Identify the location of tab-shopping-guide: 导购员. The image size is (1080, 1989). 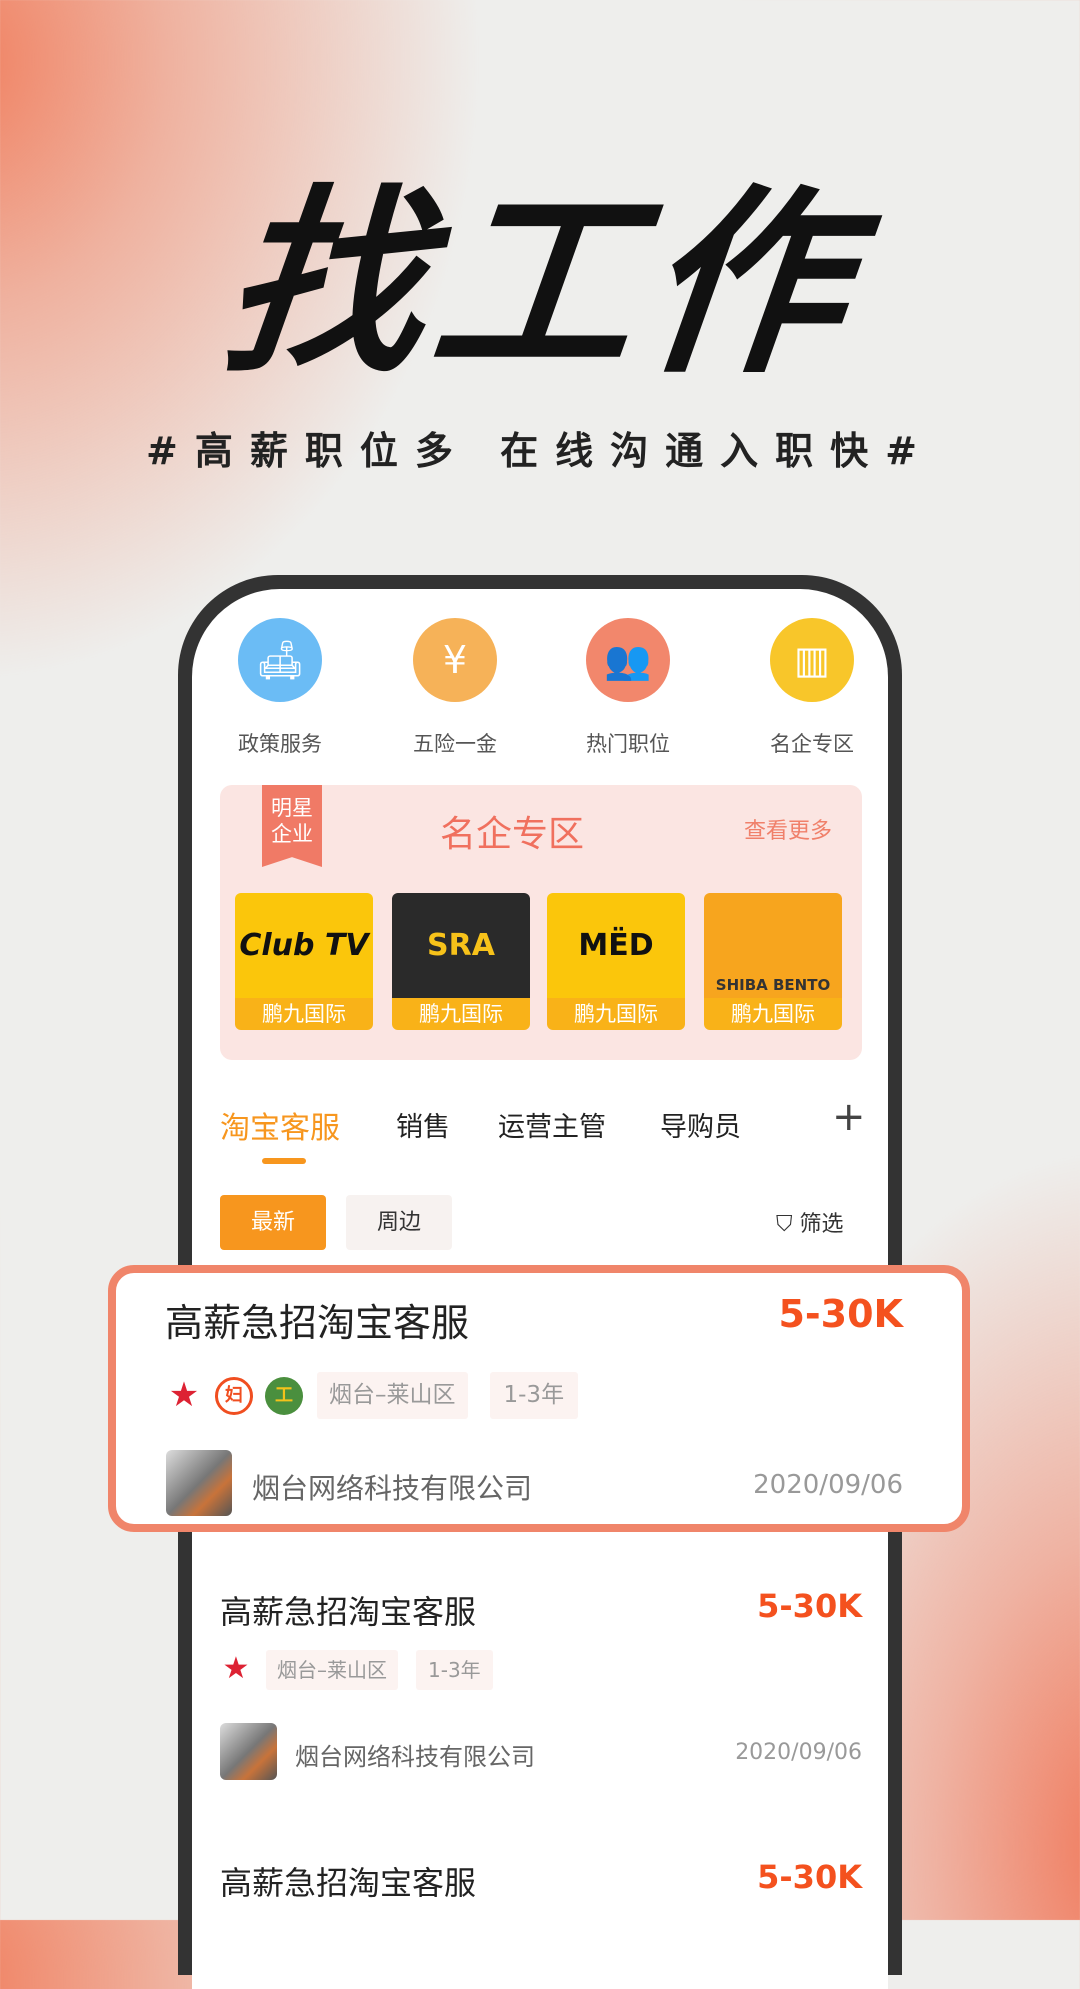
(700, 1124).